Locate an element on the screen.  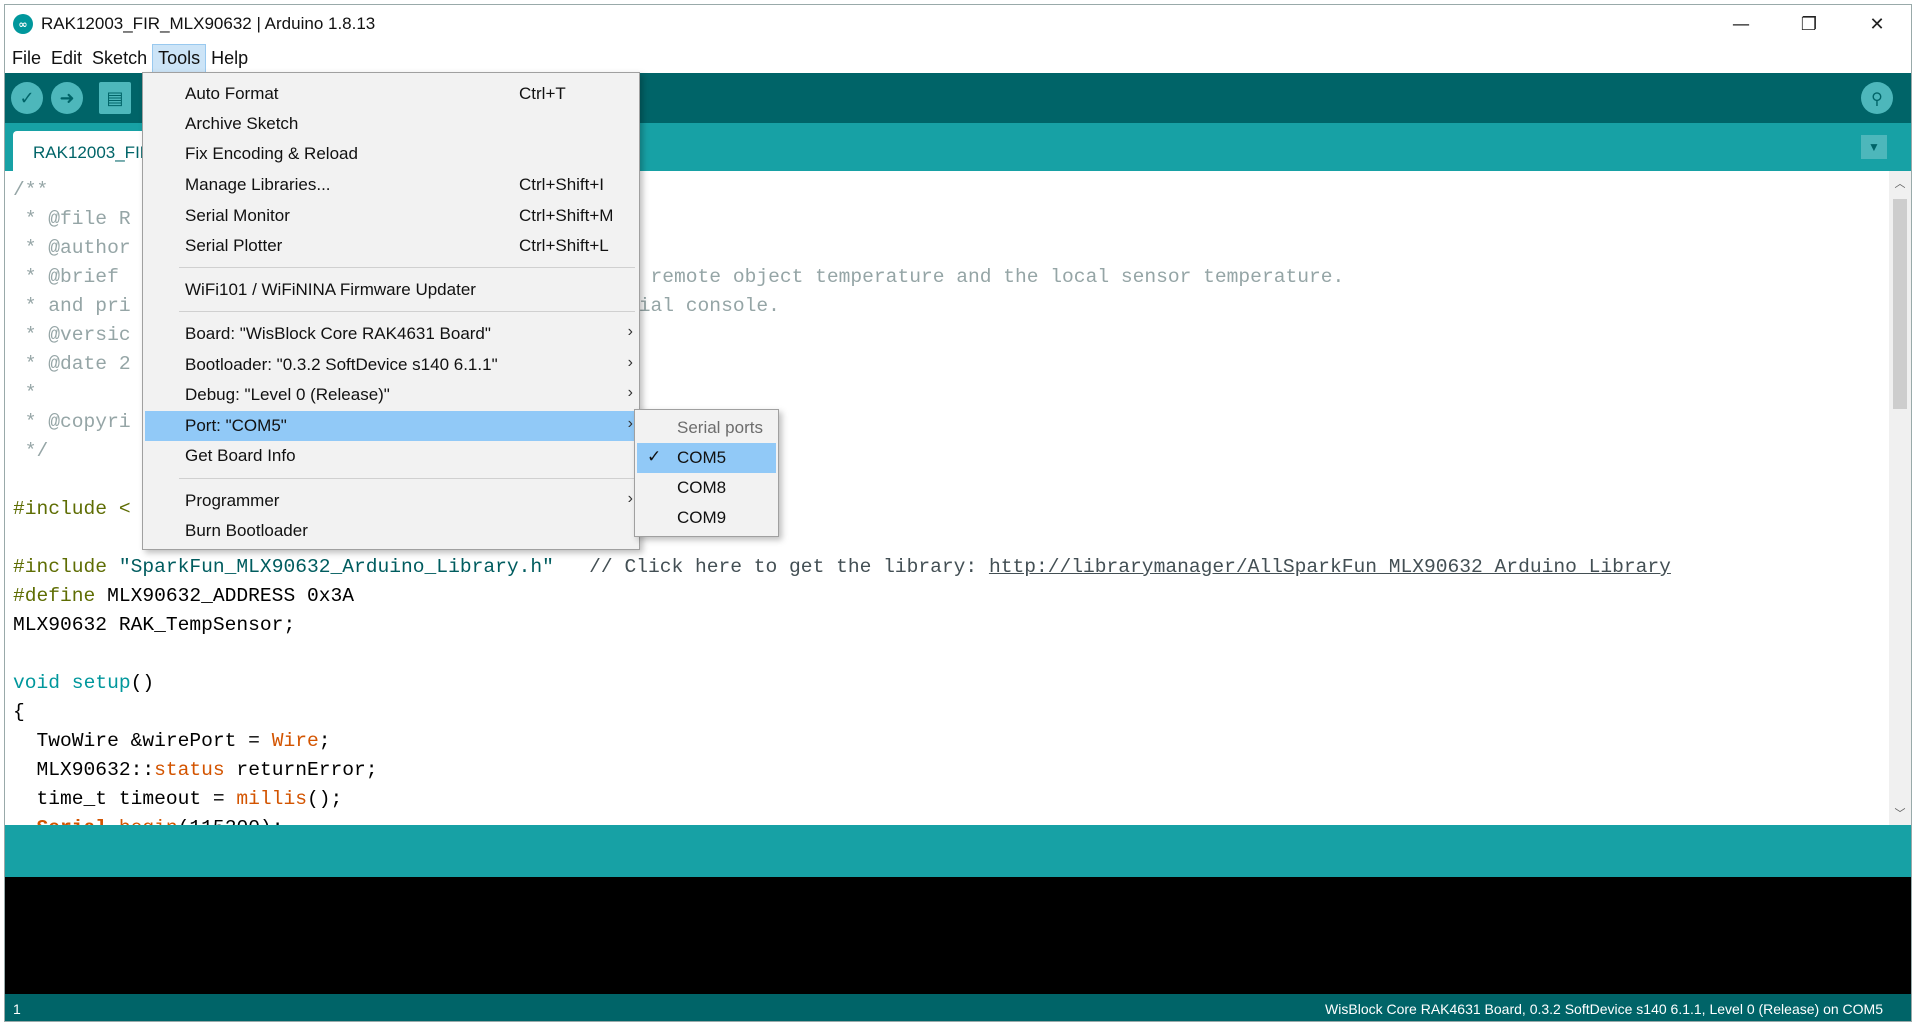
maximize-button: ❐ is located at coordinates (1809, 24).